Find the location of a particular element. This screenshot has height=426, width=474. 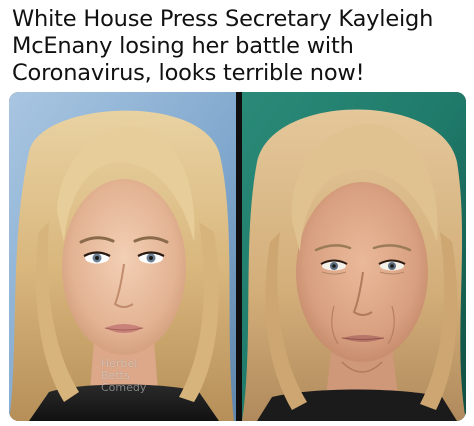

caption-line-2: McEnany losing her battle with is located at coordinates (183, 46).